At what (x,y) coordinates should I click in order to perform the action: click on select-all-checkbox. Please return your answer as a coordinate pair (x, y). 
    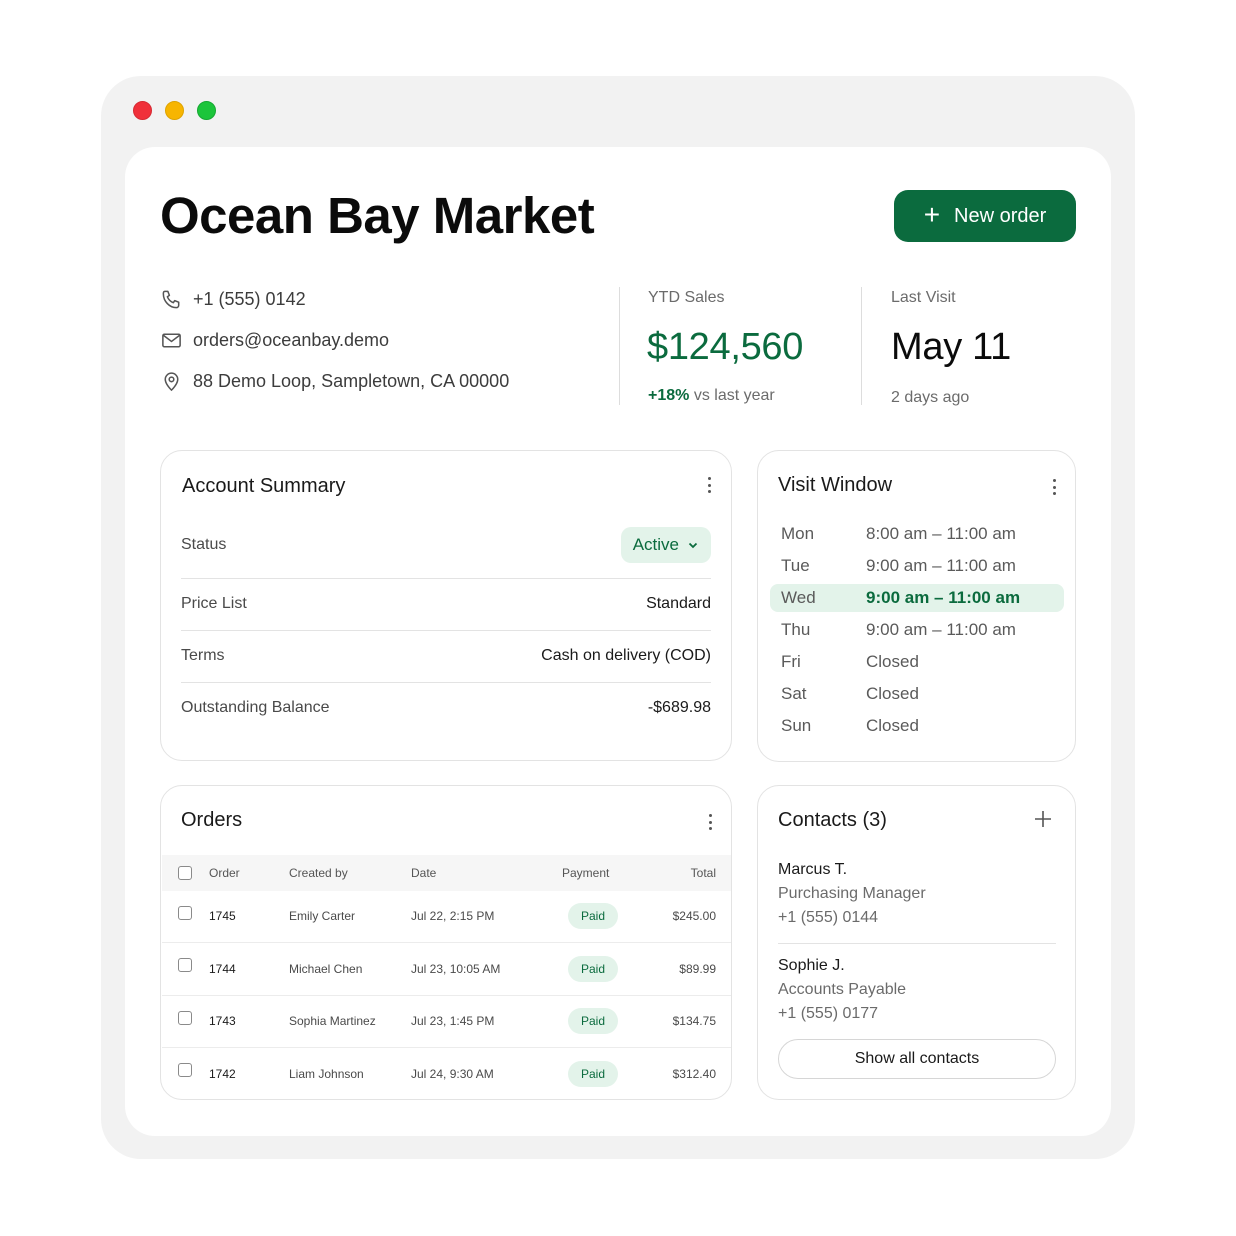
    Looking at the image, I should click on (185, 873).